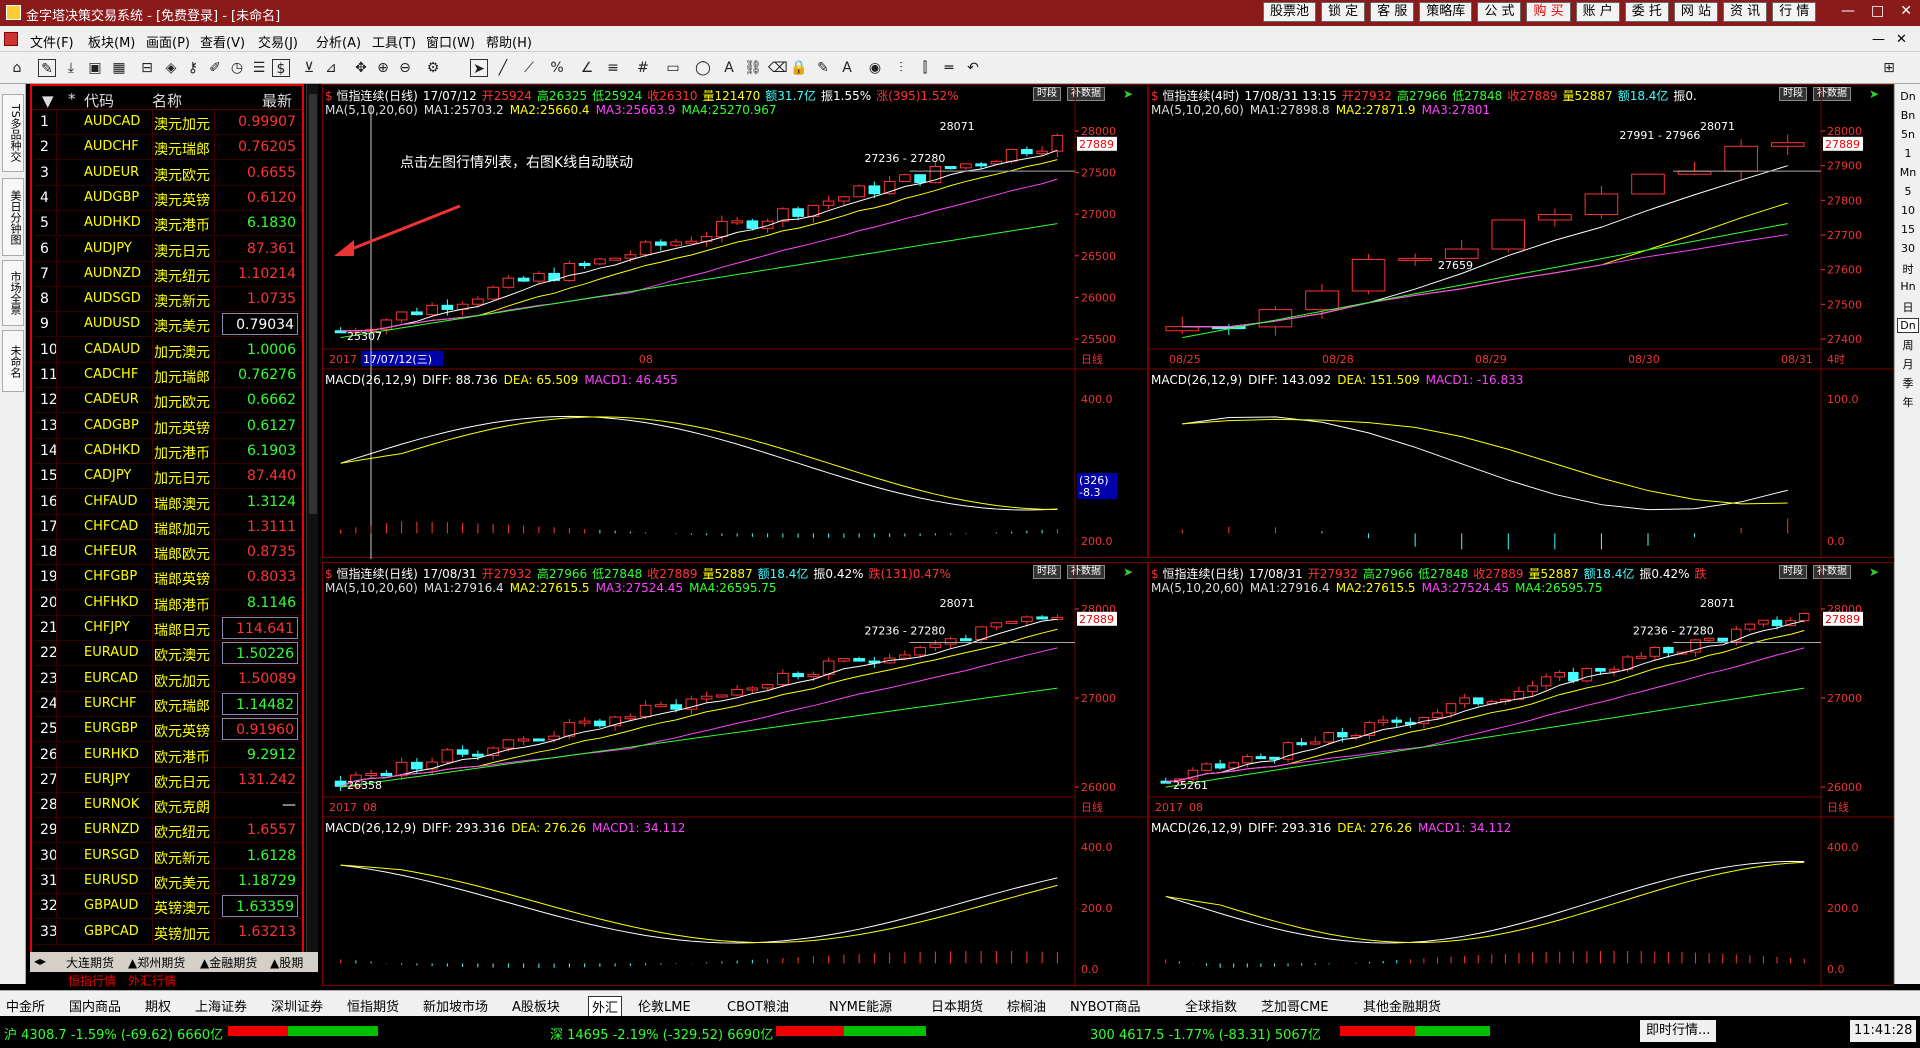  Describe the element at coordinates (1908, 286) in the screenshot. I see `period-tool-10: Hn` at that location.